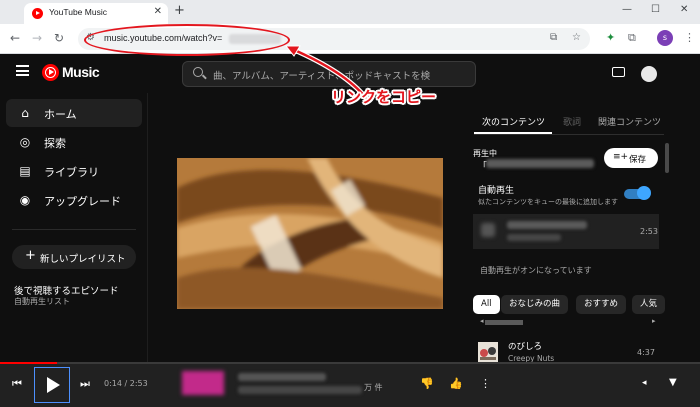 The height and width of the screenshot is (407, 700). Describe the element at coordinates (638, 160) in the screenshot. I see `save-label: 保存` at that location.